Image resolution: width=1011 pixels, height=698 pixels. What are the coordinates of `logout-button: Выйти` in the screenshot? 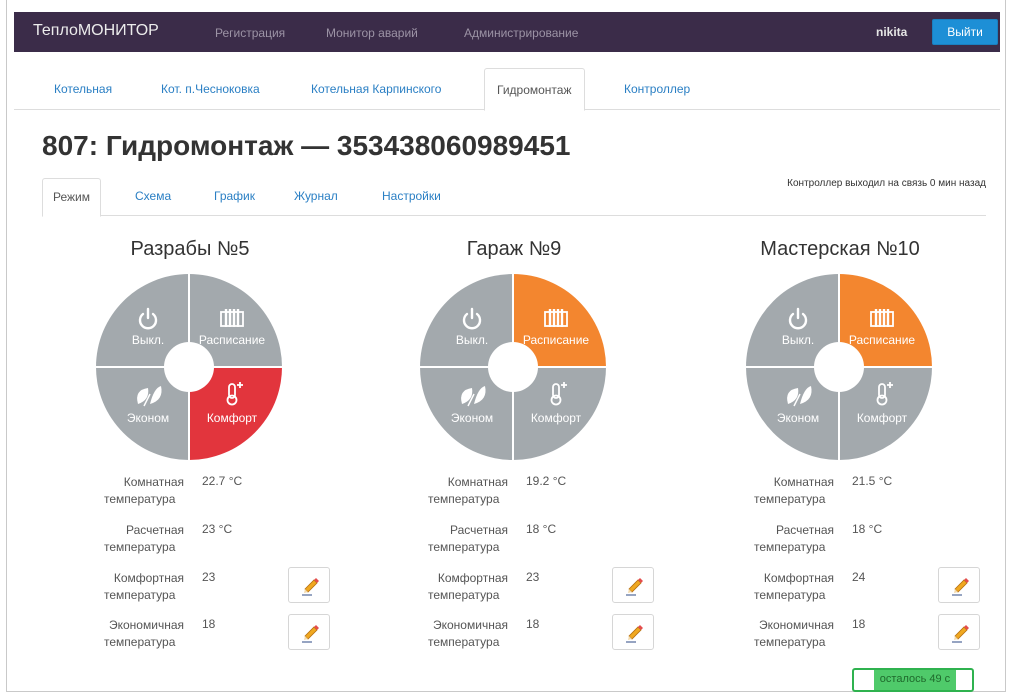 It's located at (965, 32).